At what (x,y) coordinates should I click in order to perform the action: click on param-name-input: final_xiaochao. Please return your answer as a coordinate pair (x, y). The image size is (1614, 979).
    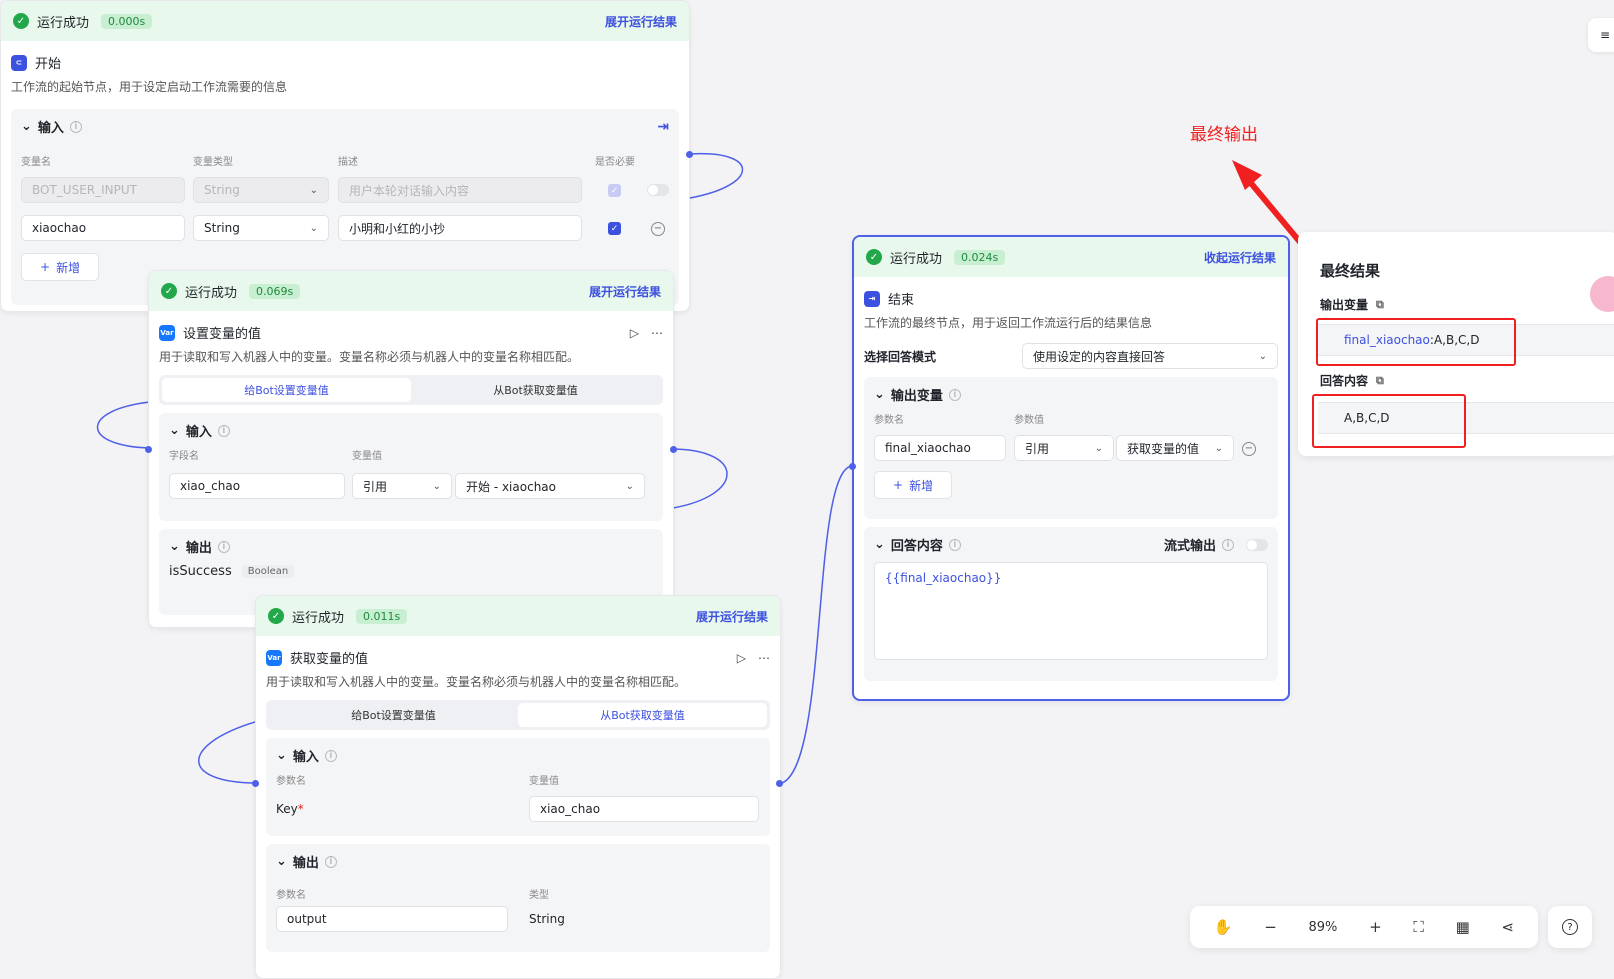
    Looking at the image, I should click on (940, 448).